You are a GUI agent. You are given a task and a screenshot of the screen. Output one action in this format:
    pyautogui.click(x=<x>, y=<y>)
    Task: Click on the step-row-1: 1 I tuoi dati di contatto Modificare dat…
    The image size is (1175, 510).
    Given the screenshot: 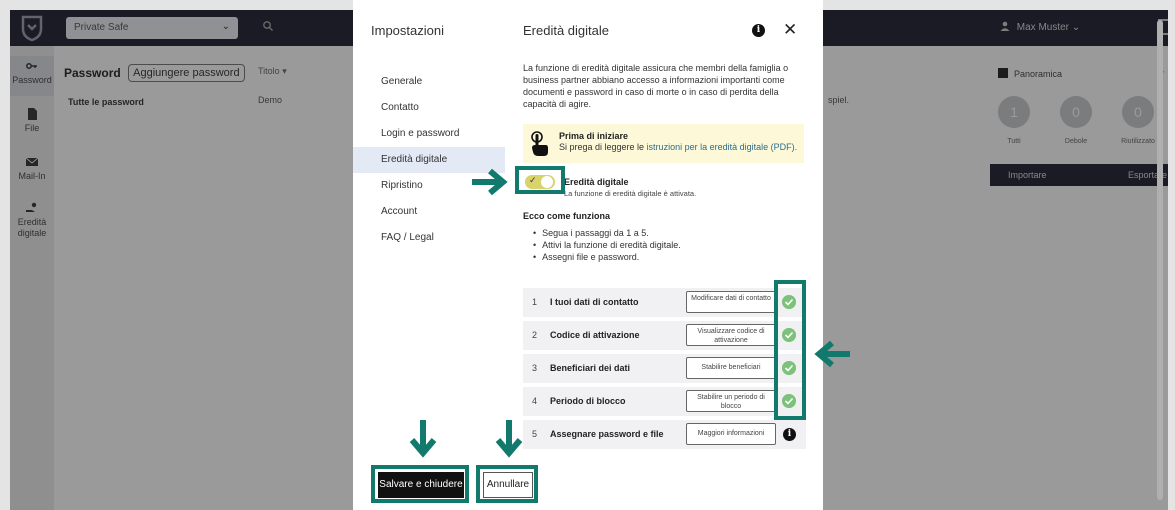 What is the action you would take?
    pyautogui.click(x=664, y=302)
    